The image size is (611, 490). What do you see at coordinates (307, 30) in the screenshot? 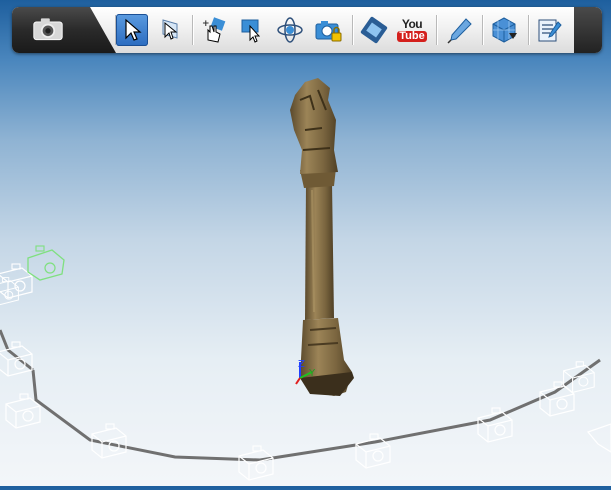
I see `main-toolbar: + You Tube` at bounding box center [307, 30].